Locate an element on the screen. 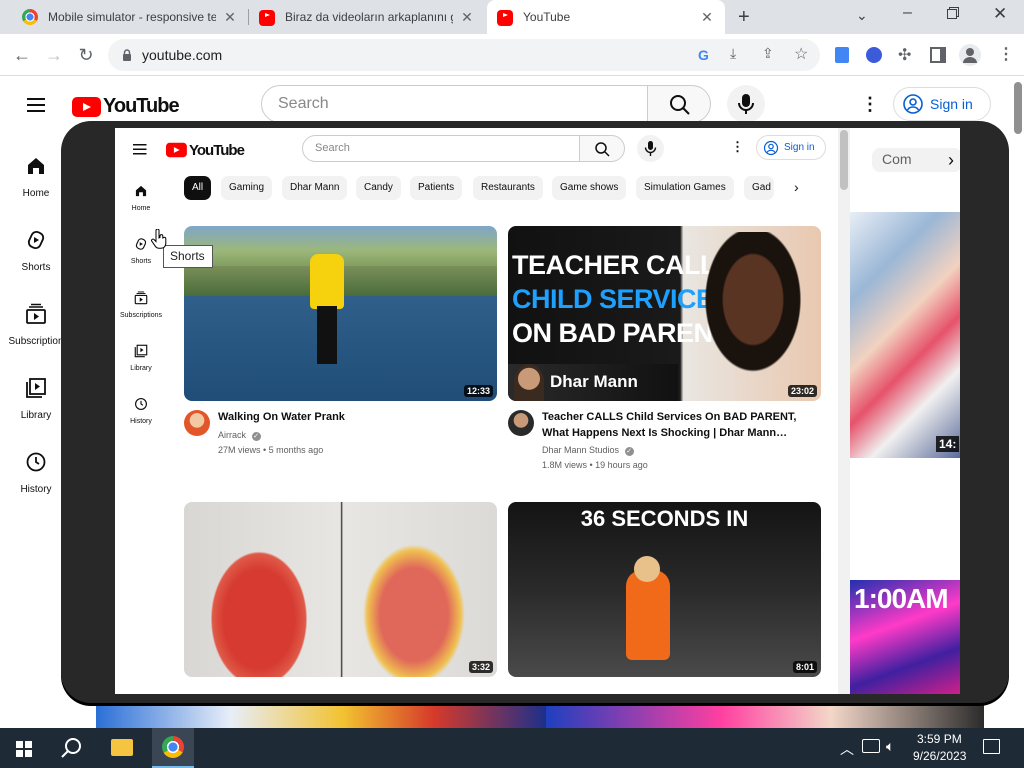 The height and width of the screenshot is (768, 1024). notifications-icon is located at coordinates (991, 746).